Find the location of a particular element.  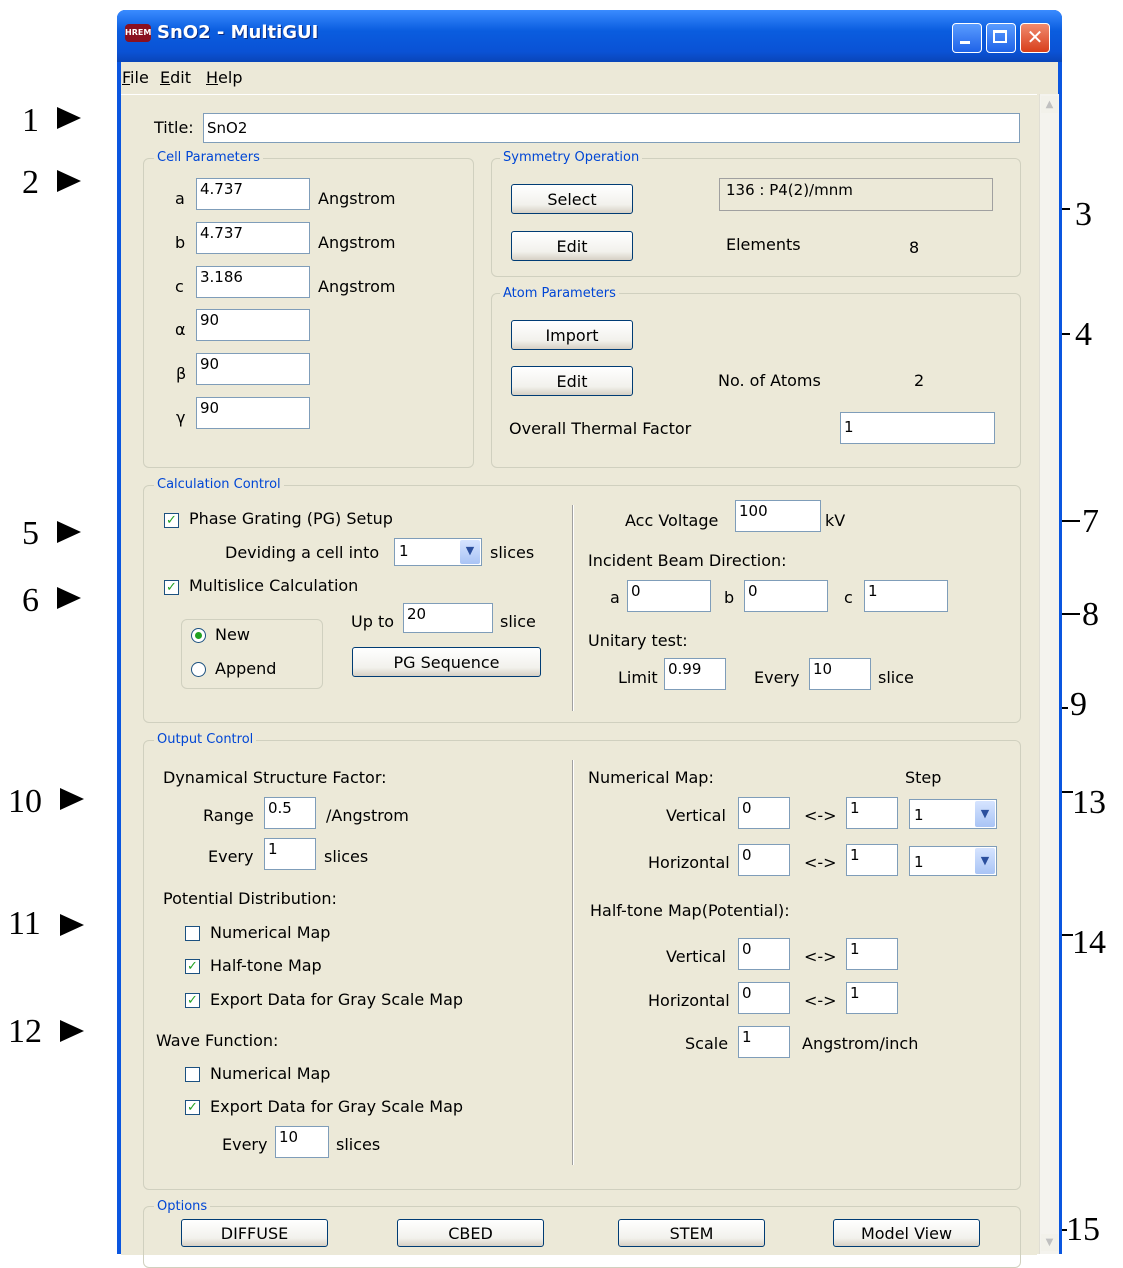

dir-a-input: 0 is located at coordinates (669, 596).